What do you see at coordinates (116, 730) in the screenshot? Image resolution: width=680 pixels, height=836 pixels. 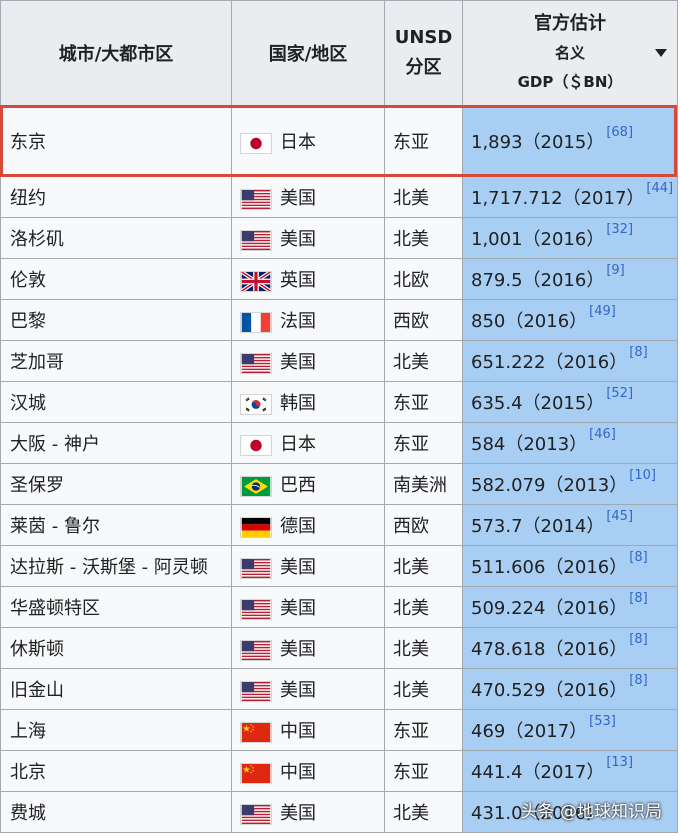 I see `city-cell: 上海` at bounding box center [116, 730].